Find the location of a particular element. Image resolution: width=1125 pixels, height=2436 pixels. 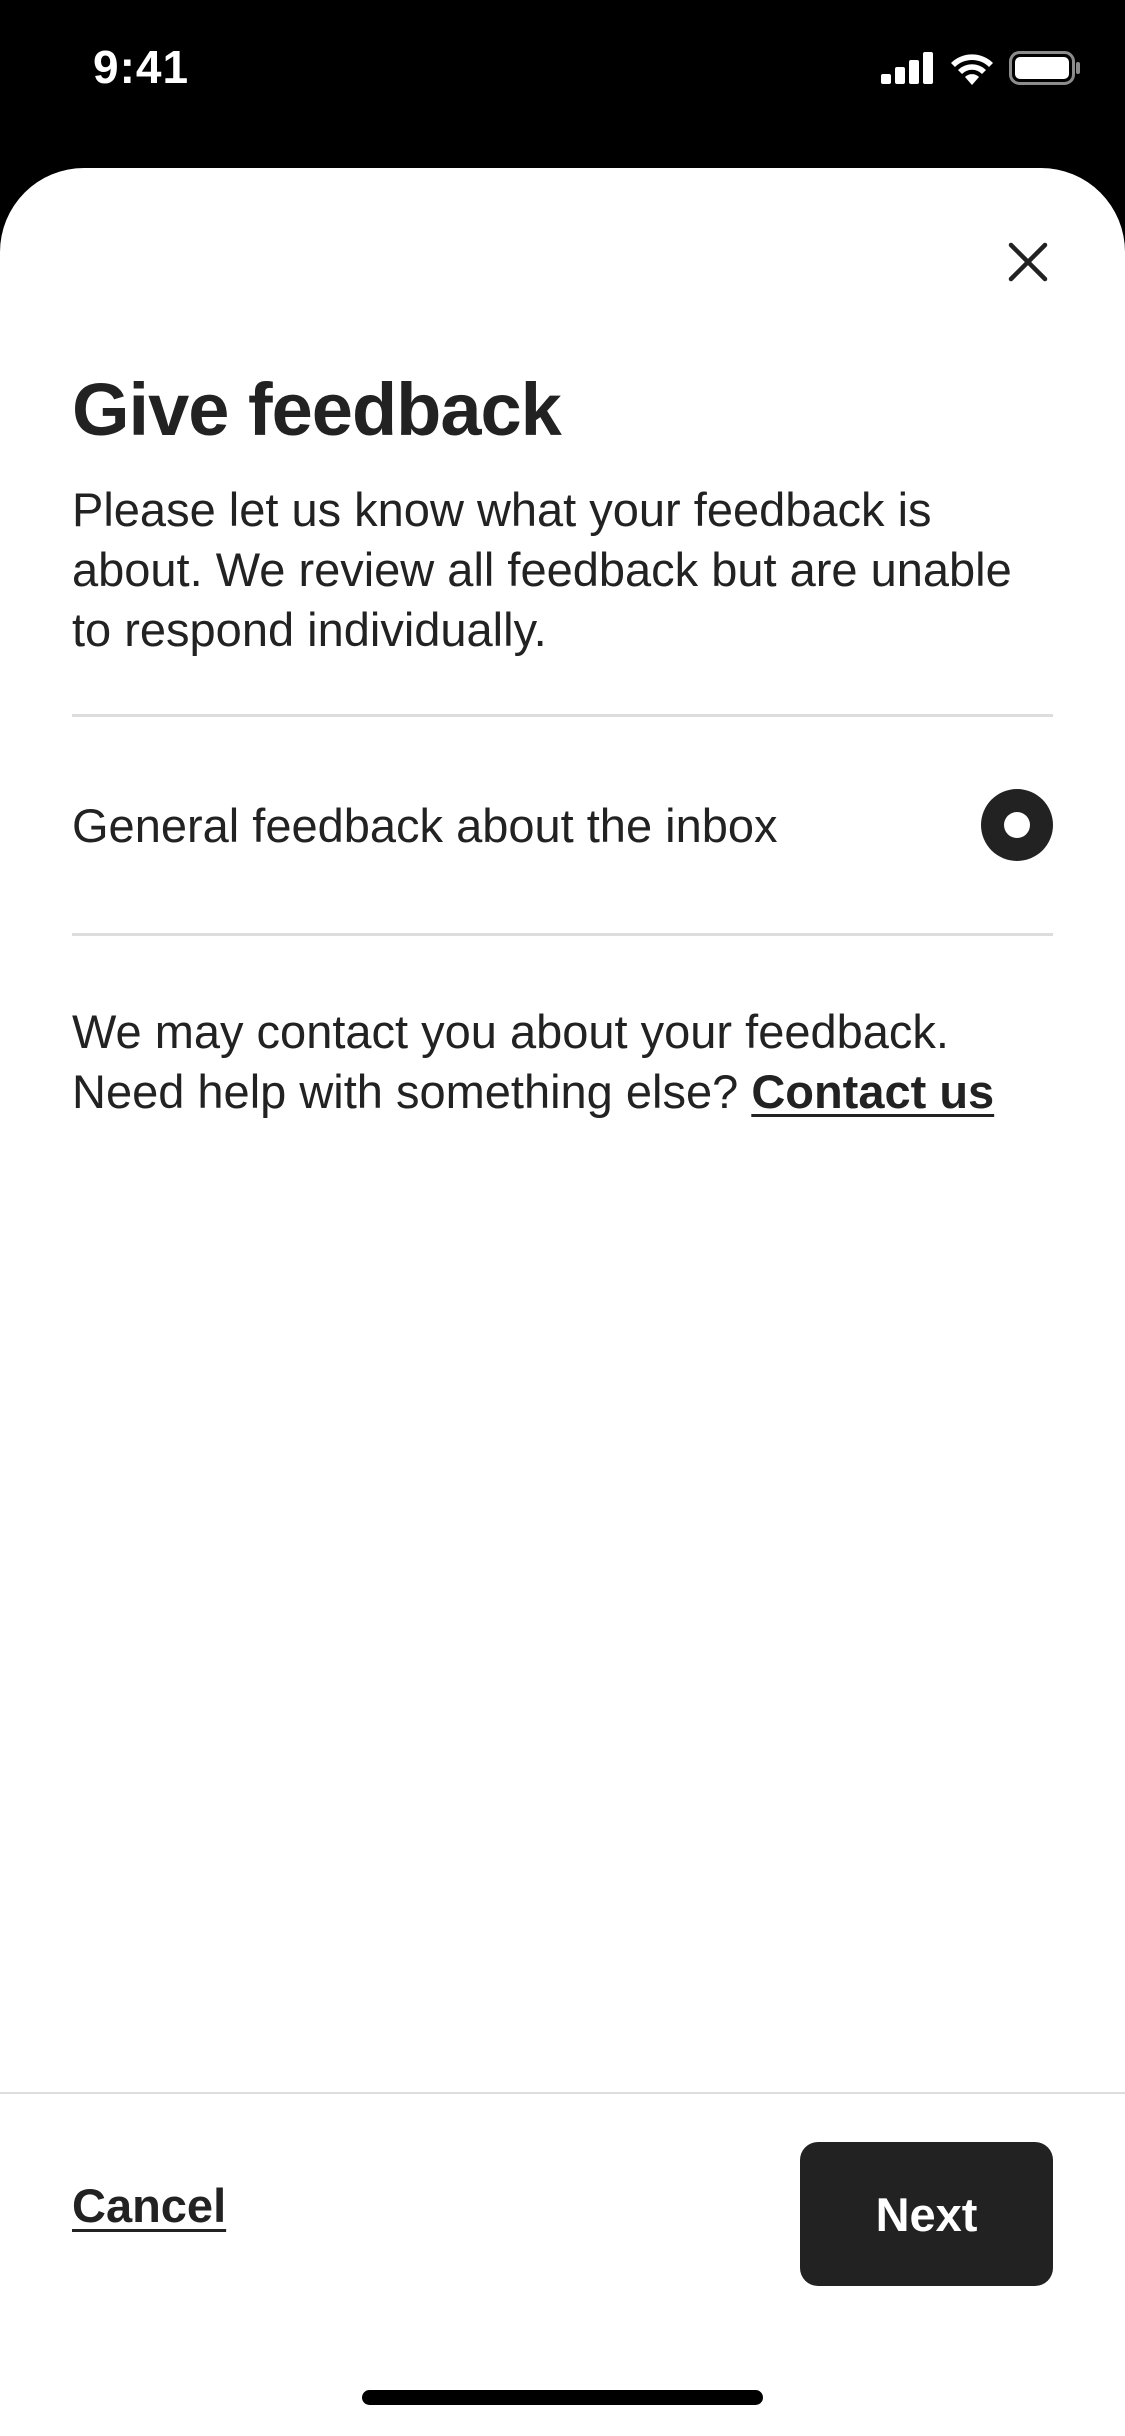

divider is located at coordinates (562, 934).